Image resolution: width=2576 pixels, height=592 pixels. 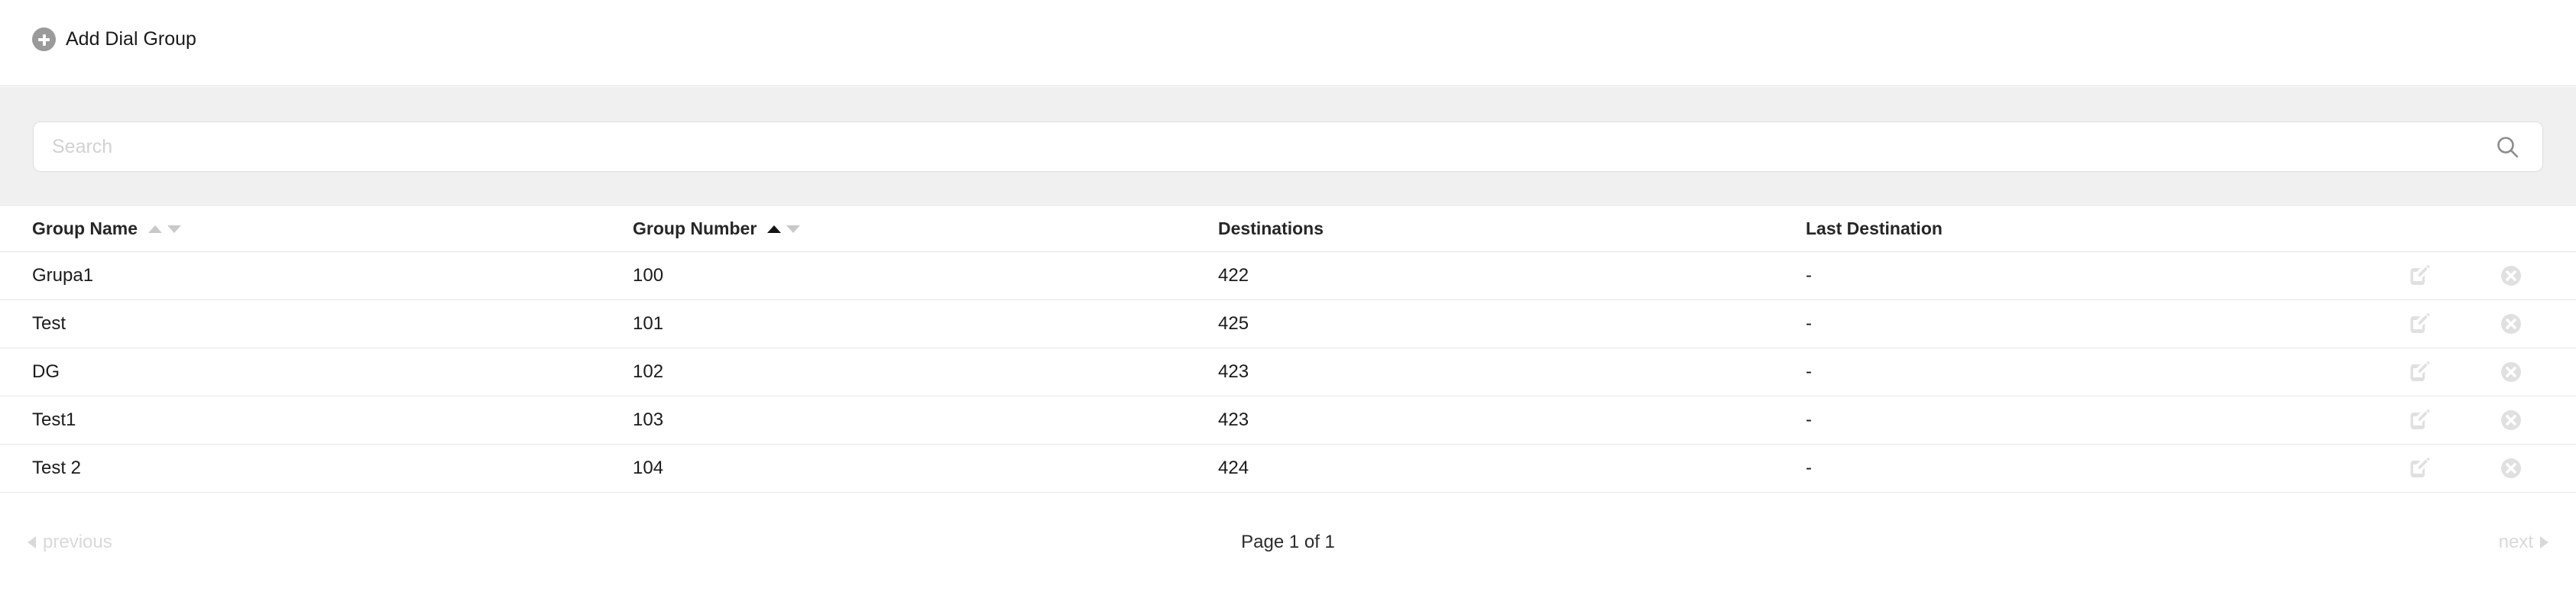 I want to click on column-header-last-destination: Last Destination, so click(x=2096, y=229).